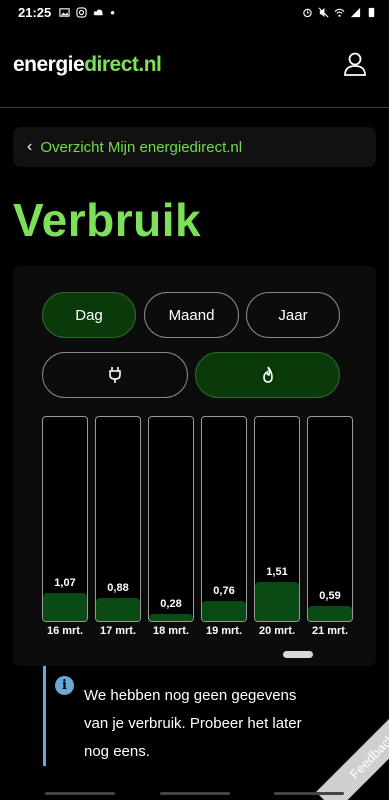  What do you see at coordinates (35, 12) in the screenshot?
I see `status-time: 21:25` at bounding box center [35, 12].